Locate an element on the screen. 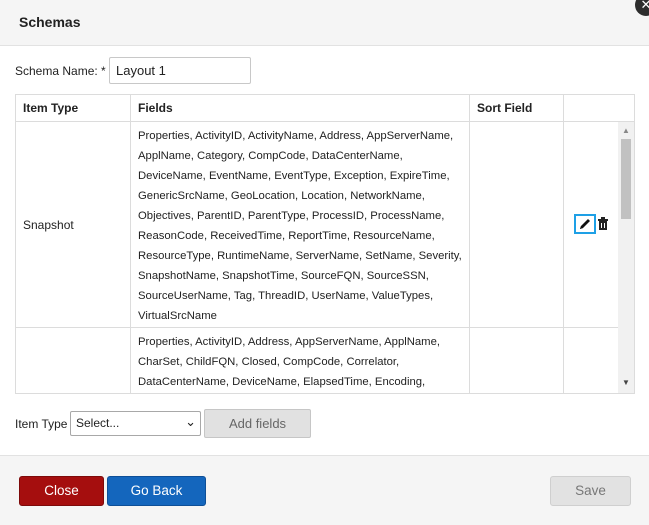 The height and width of the screenshot is (525, 649). save-button: Save is located at coordinates (590, 491).